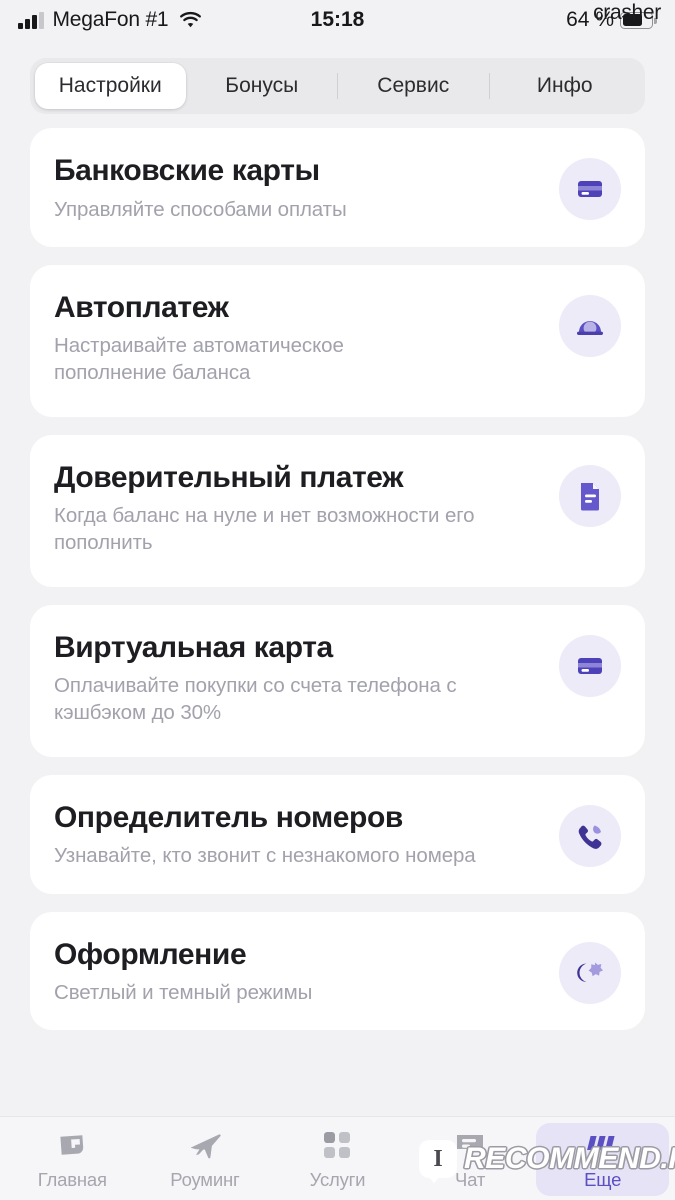 The height and width of the screenshot is (1200, 675). I want to click on tab-settings: Настройки, so click(110, 86).